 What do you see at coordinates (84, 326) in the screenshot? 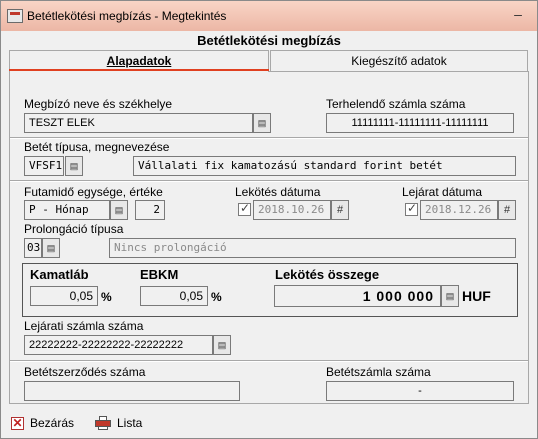
I see `maturity-account-label: Lejárati számla száma` at bounding box center [84, 326].